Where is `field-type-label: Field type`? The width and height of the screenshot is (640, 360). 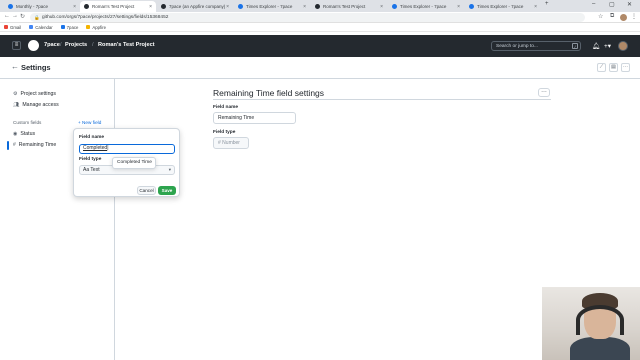 field-type-label: Field type is located at coordinates (224, 132).